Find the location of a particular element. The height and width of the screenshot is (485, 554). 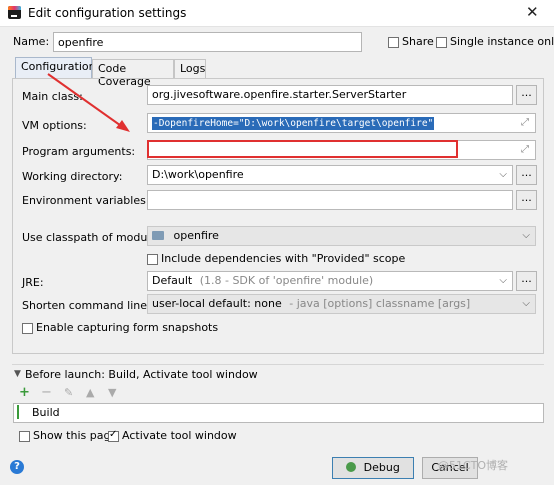

move-up-icon: ▲ is located at coordinates (90, 392).